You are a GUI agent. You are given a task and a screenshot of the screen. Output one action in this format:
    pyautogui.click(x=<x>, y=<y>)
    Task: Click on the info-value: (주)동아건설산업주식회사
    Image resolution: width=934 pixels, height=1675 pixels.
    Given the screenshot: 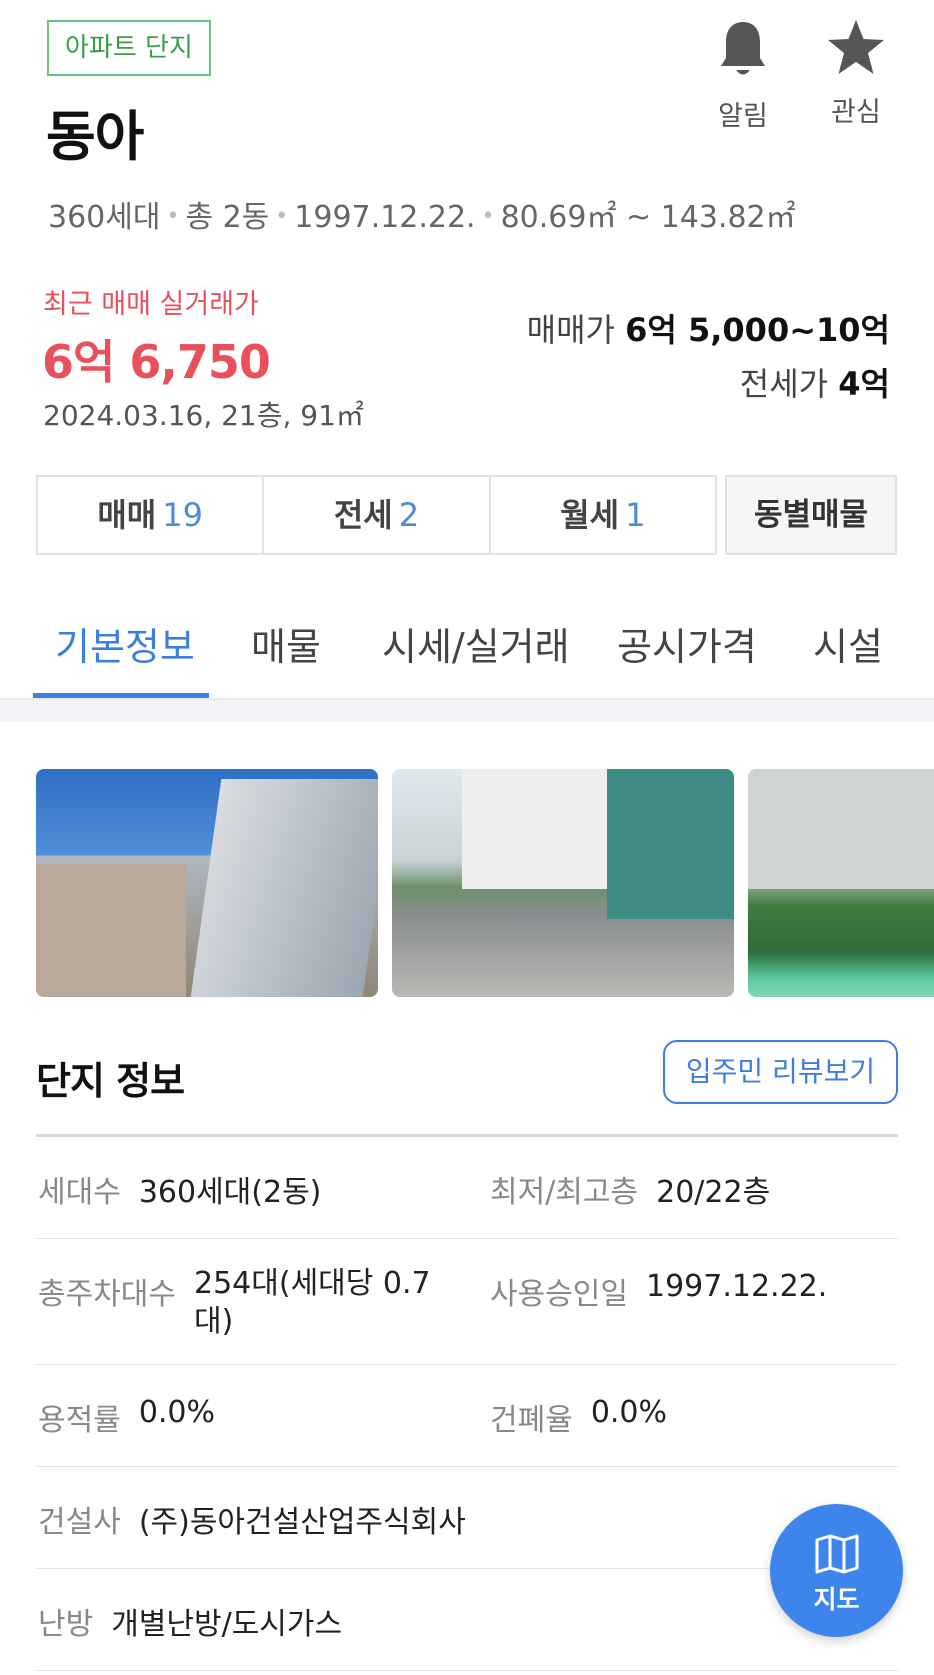 What is the action you would take?
    pyautogui.click(x=302, y=1522)
    